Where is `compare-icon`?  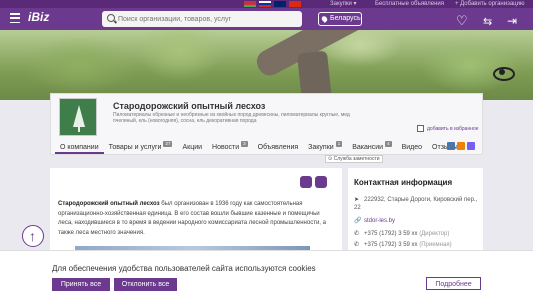 compare-icon is located at coordinates (490, 19).